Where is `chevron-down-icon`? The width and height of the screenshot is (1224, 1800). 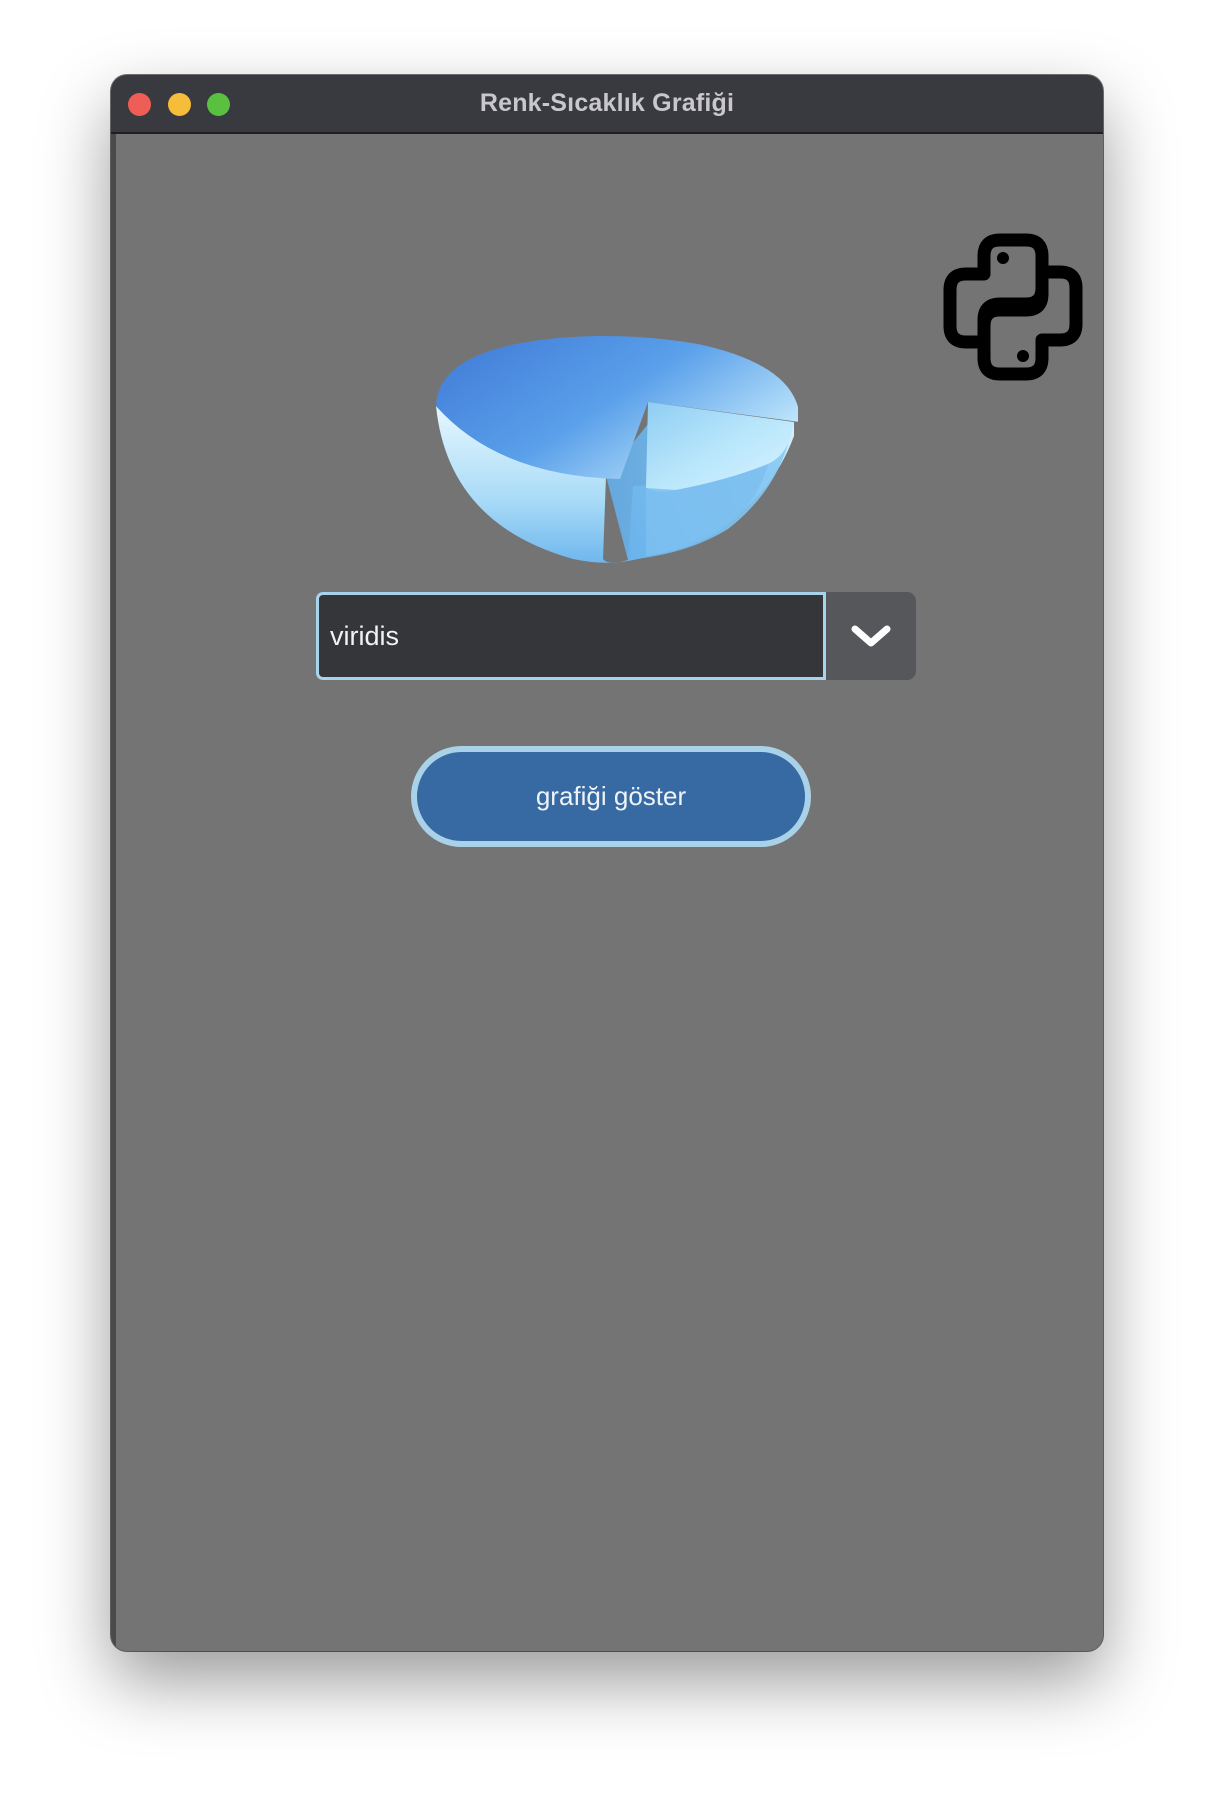 chevron-down-icon is located at coordinates (871, 636).